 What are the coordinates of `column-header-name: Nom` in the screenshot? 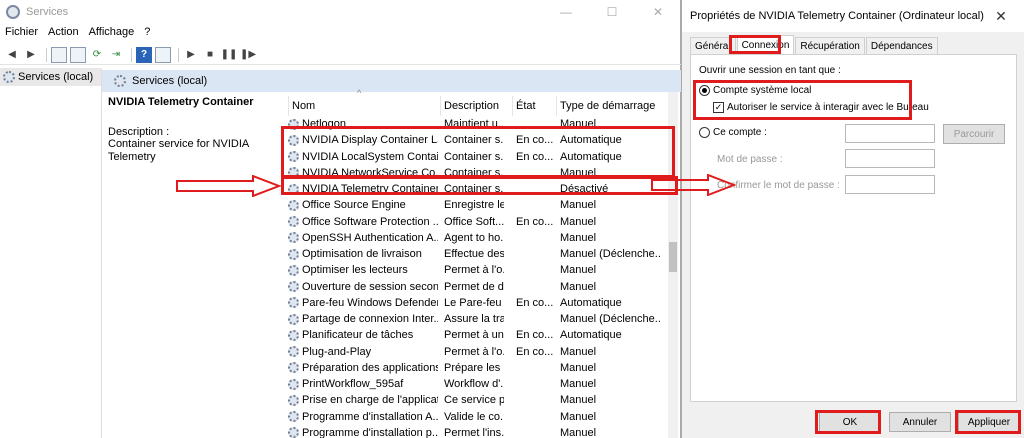 It's located at (366, 106).